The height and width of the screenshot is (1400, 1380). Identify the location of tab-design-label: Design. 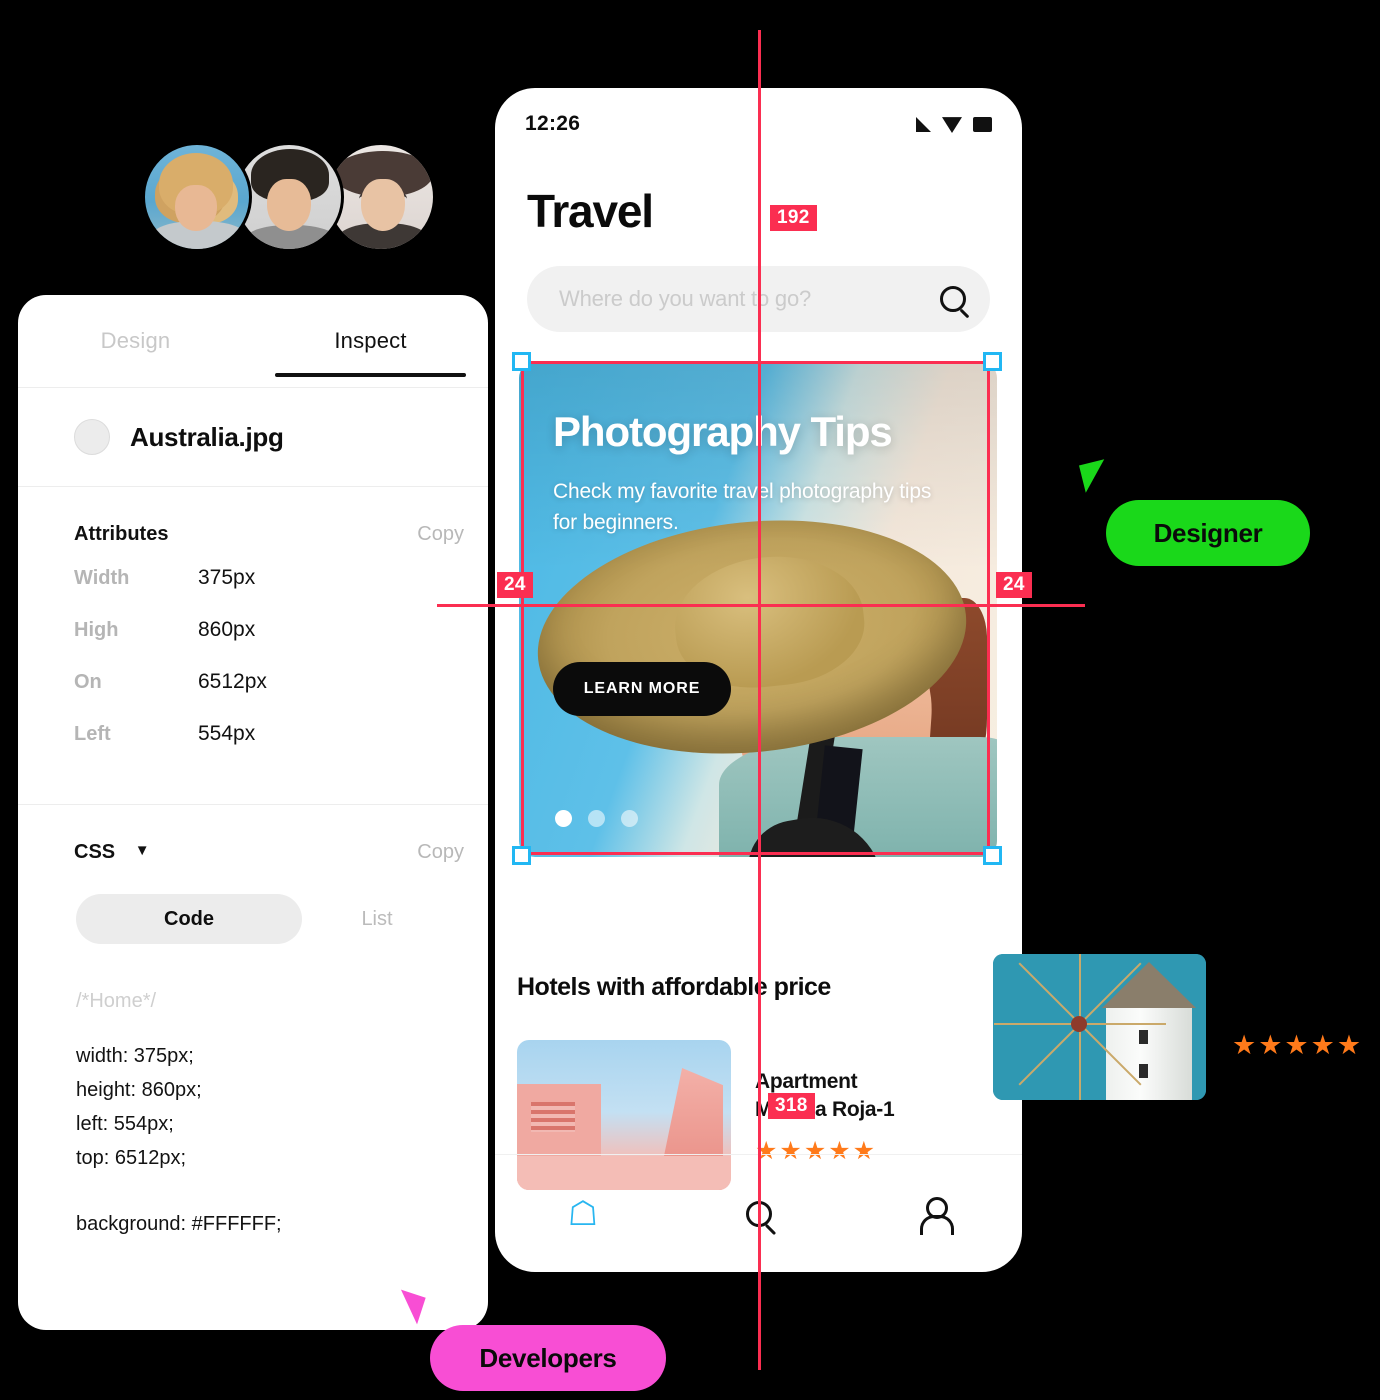
(135, 340).